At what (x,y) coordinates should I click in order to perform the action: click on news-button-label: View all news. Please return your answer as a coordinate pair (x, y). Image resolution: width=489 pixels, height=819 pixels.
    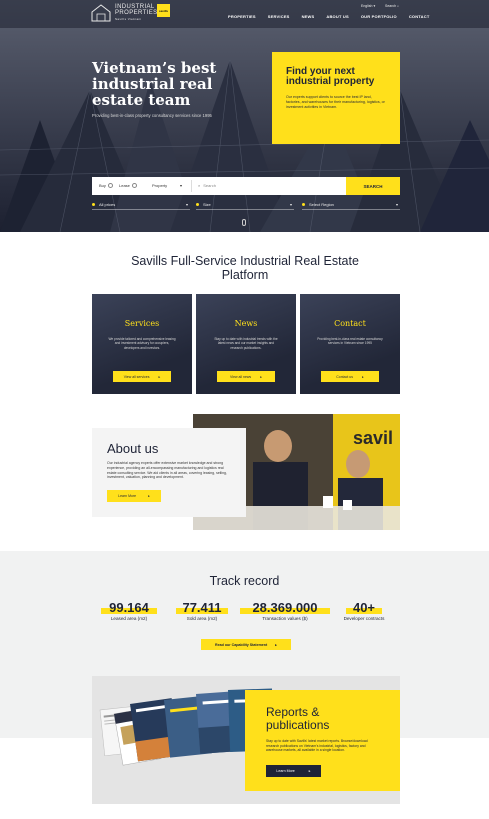
    Looking at the image, I should click on (241, 376).